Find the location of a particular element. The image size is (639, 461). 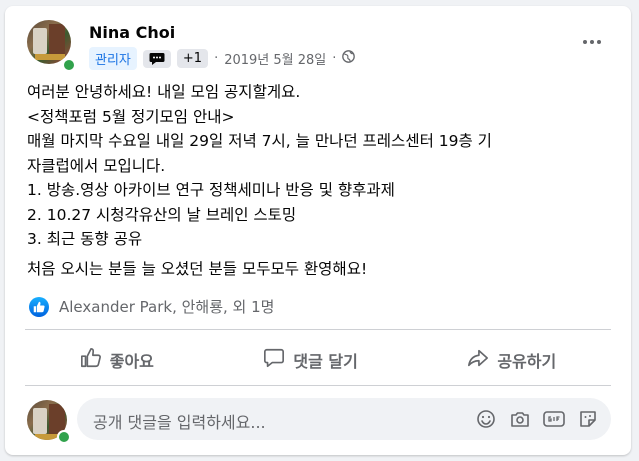

post-body-closing: 처음 오시는 분들 늘 오셨던 분들 모두모두 환영해요! is located at coordinates (197, 268).